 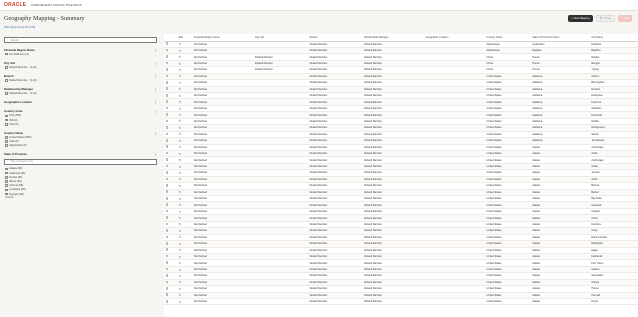 What do you see at coordinates (281, 38) in the screenshot?
I see `column-header: Org Unit` at bounding box center [281, 38].